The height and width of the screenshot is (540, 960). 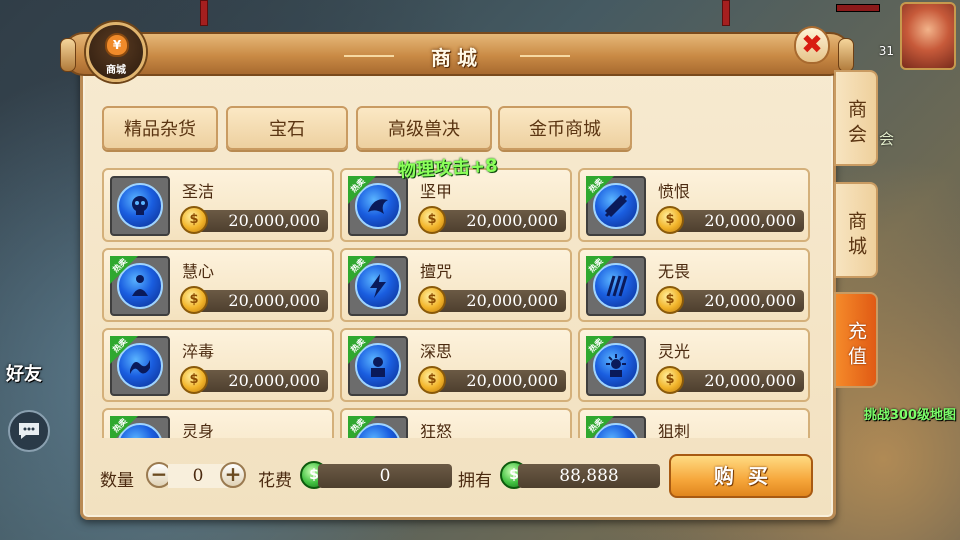 I want to click on money-bag-icon: ¥, so click(x=117, y=45).